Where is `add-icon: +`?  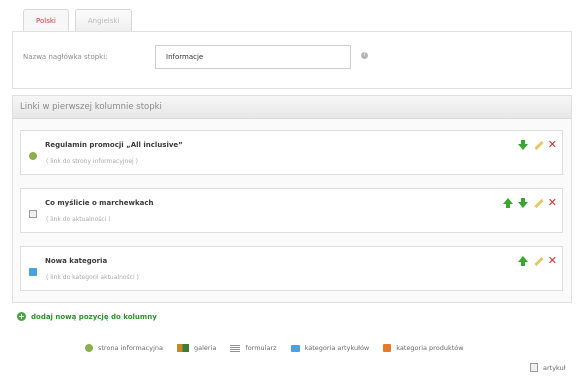
add-icon: + is located at coordinates (21, 316).